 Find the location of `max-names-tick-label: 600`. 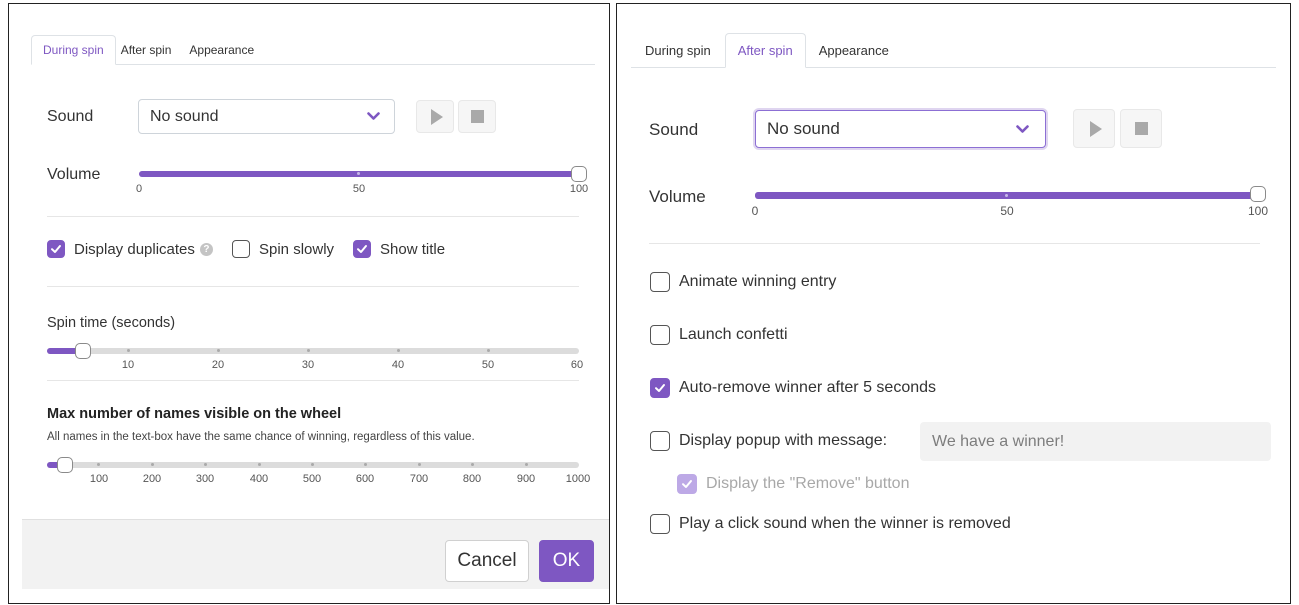

max-names-tick-label: 600 is located at coordinates (365, 479).